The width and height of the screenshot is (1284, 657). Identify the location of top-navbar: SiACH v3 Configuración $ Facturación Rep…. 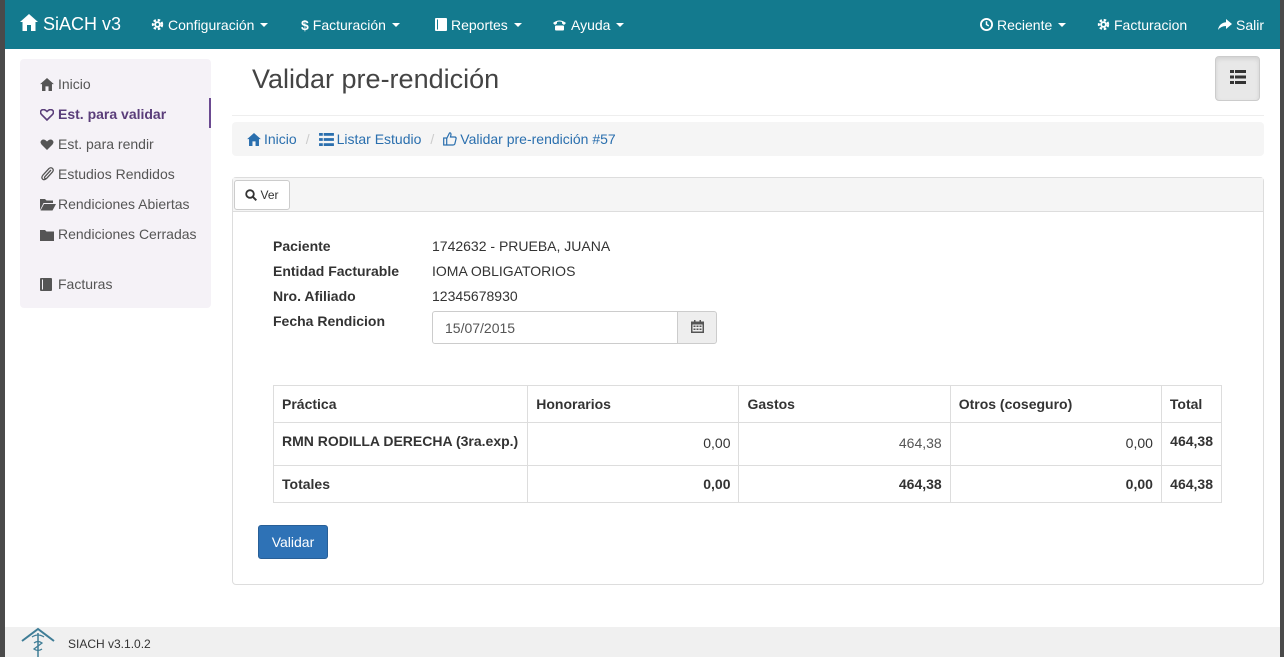
(642, 24).